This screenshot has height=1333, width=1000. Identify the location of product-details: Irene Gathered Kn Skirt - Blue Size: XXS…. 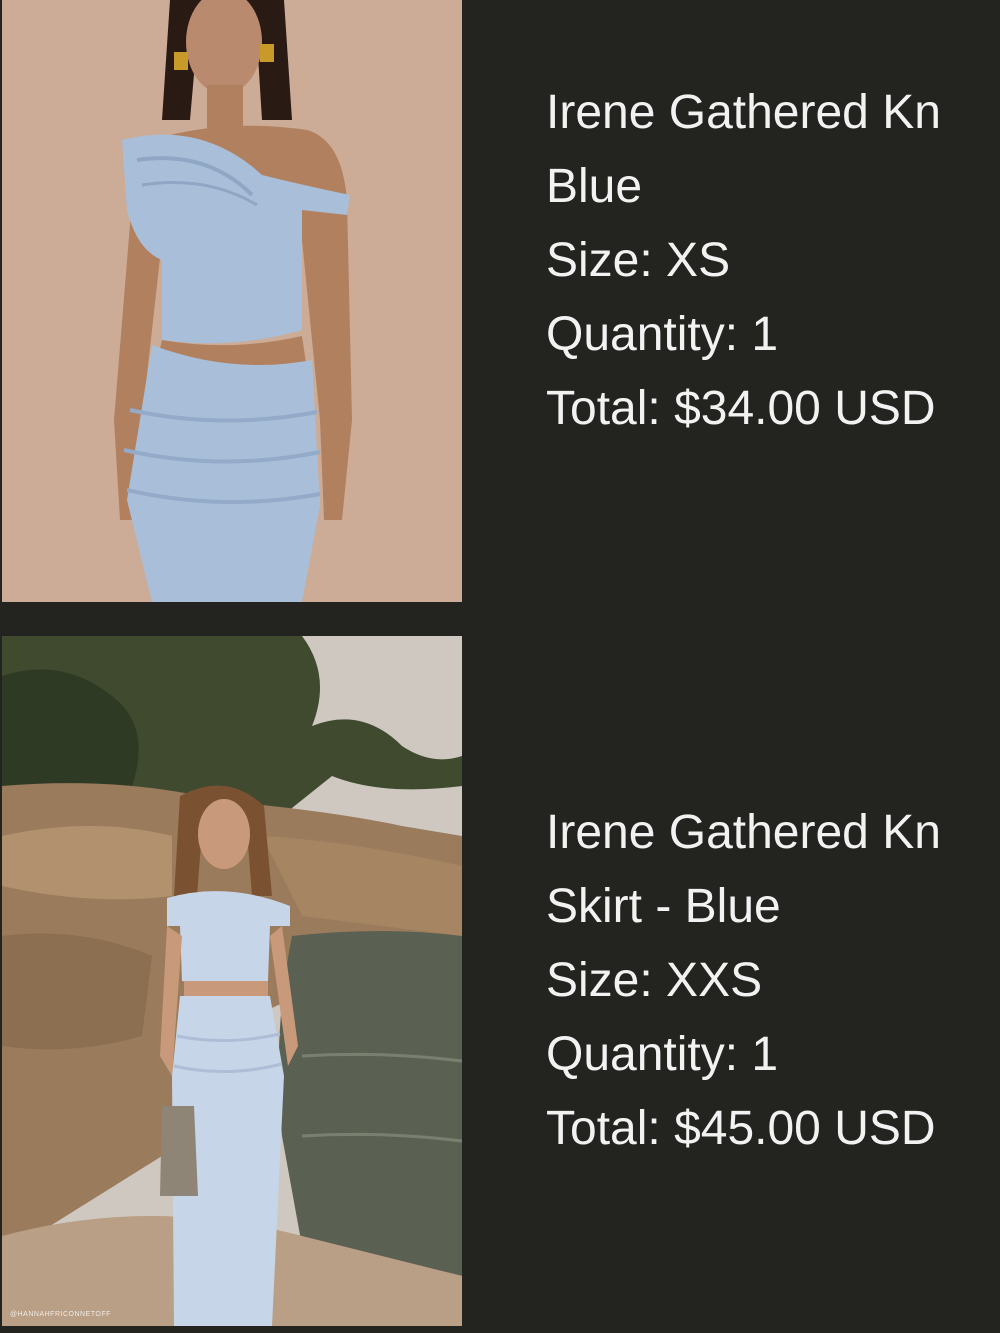
(773, 981).